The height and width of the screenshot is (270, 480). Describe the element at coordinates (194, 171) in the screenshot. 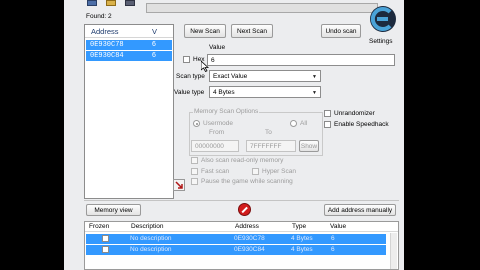

I see `fast-scan-checkbox` at that location.